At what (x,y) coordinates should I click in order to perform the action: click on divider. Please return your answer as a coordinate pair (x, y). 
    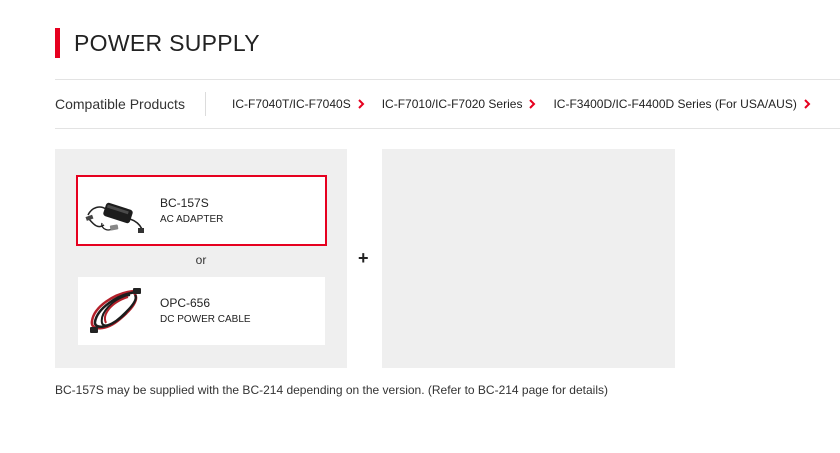
    Looking at the image, I should click on (205, 104).